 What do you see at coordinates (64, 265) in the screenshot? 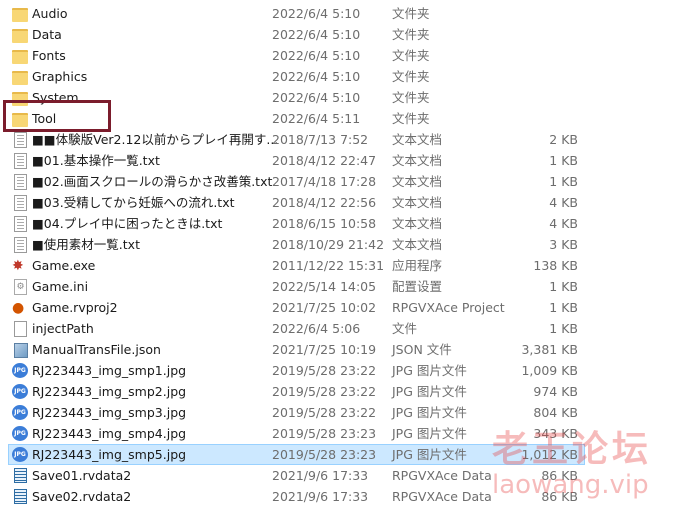
I see `file-name: Game.exe` at bounding box center [64, 265].